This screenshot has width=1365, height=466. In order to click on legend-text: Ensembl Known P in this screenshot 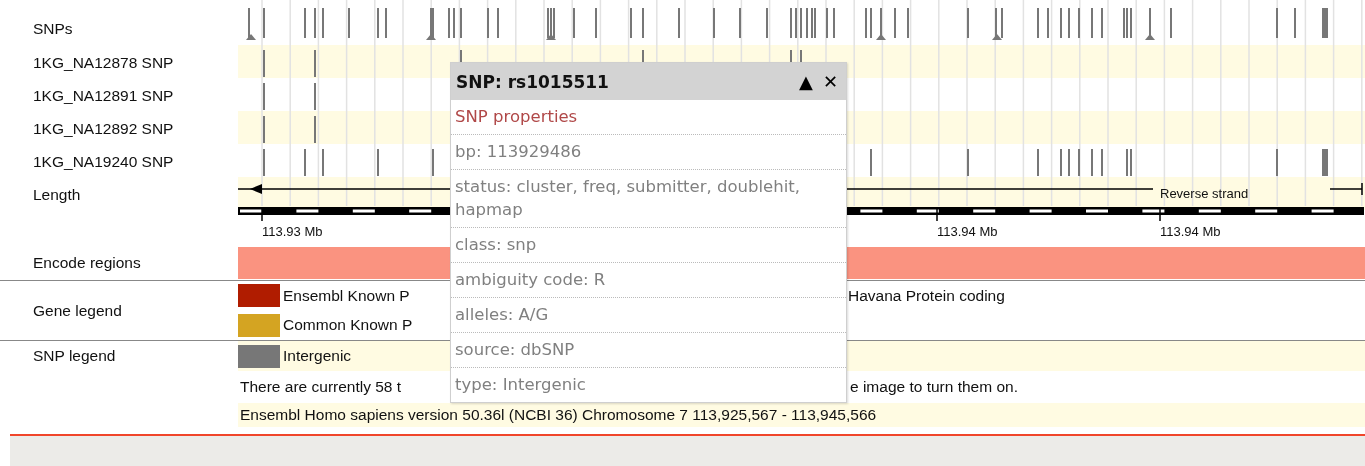, I will do `click(346, 295)`.